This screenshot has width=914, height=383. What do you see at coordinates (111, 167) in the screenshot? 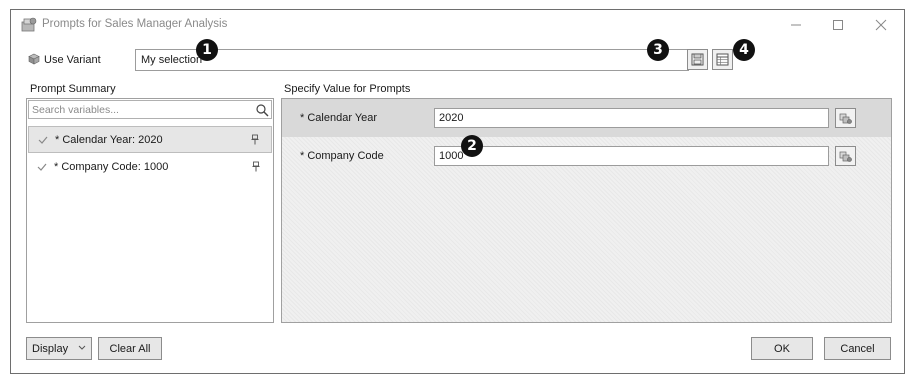
I see `list-item-label: * Company Code: 1000` at bounding box center [111, 167].